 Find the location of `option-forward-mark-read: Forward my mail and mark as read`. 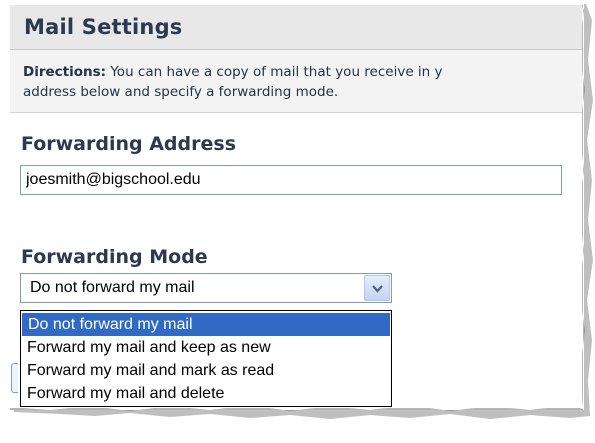

option-forward-mark-read: Forward my mail and mark as read is located at coordinates (206, 370).